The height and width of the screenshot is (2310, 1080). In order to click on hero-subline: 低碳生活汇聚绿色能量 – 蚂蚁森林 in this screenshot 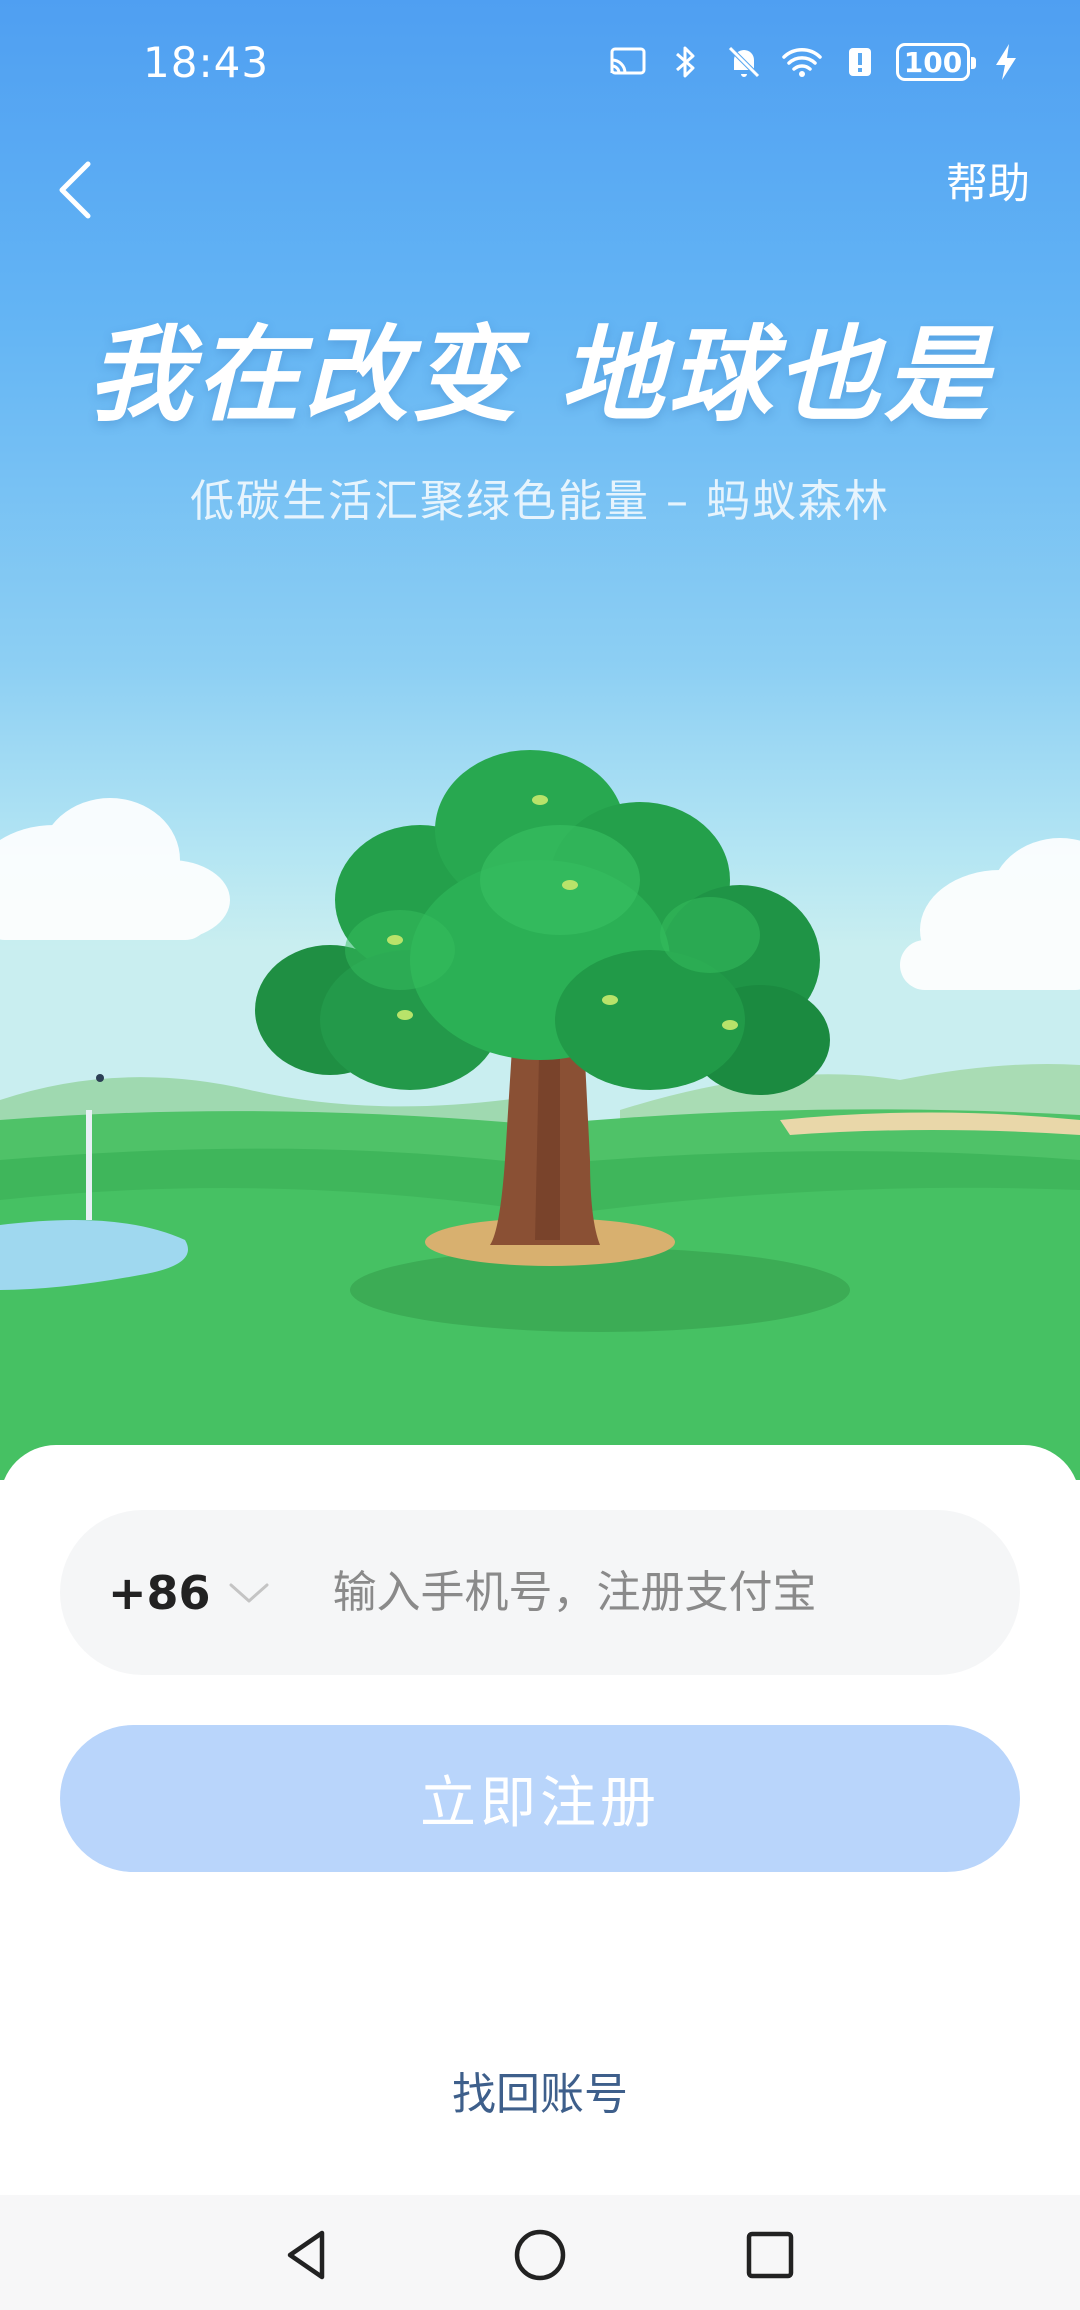, I will do `click(540, 501)`.